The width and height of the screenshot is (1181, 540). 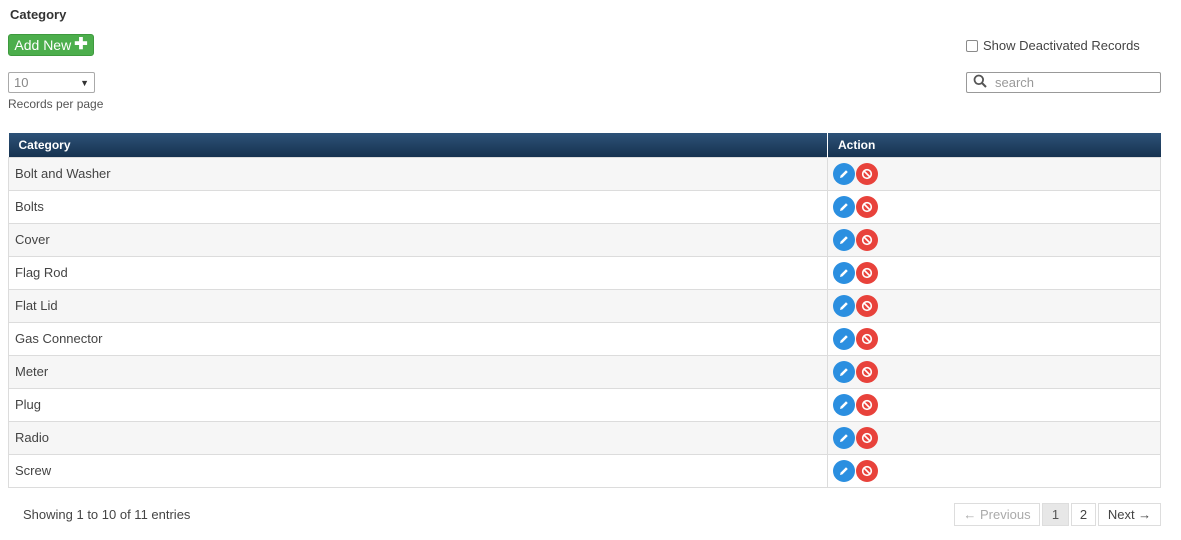 I want to click on table-row: Plug, so click(x=584, y=404).